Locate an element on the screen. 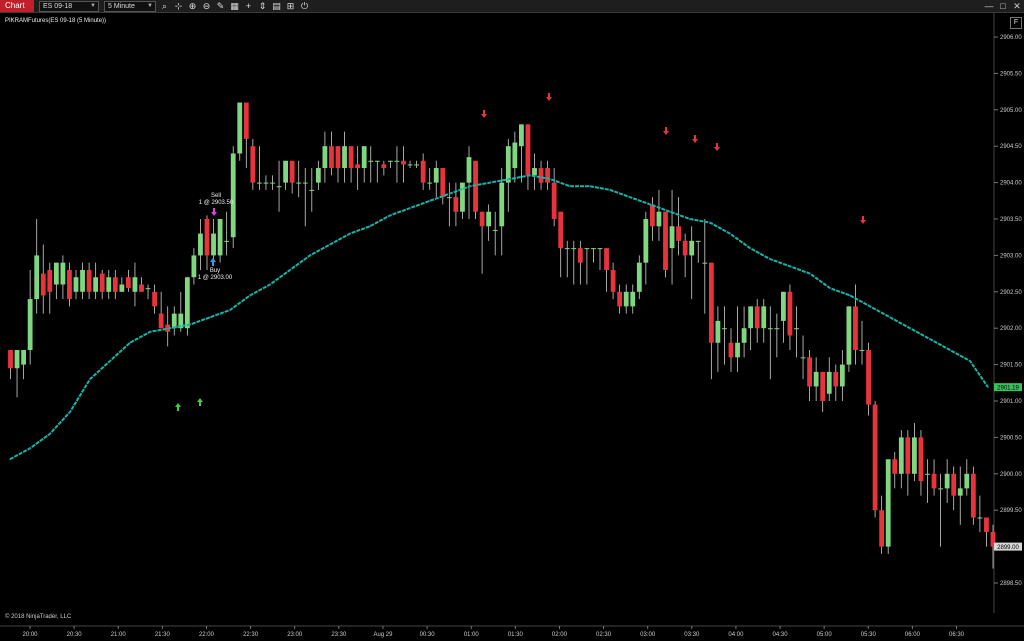 This screenshot has width=1024, height=641. price-tick-label: 2906.00 is located at coordinates (1011, 38).